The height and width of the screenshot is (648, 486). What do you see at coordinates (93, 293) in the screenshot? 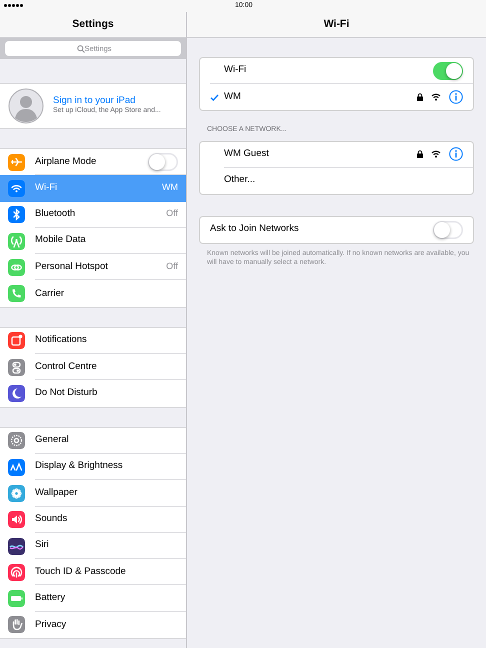
I see `settings-row: Carrier` at bounding box center [93, 293].